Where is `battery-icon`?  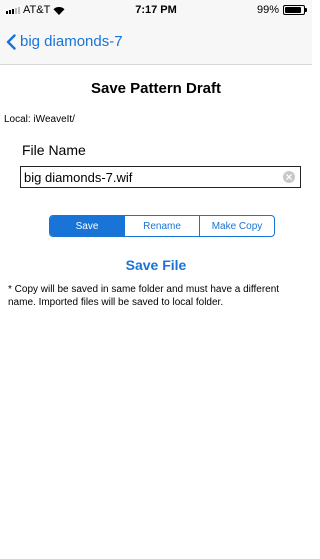
battery-icon is located at coordinates (295, 10).